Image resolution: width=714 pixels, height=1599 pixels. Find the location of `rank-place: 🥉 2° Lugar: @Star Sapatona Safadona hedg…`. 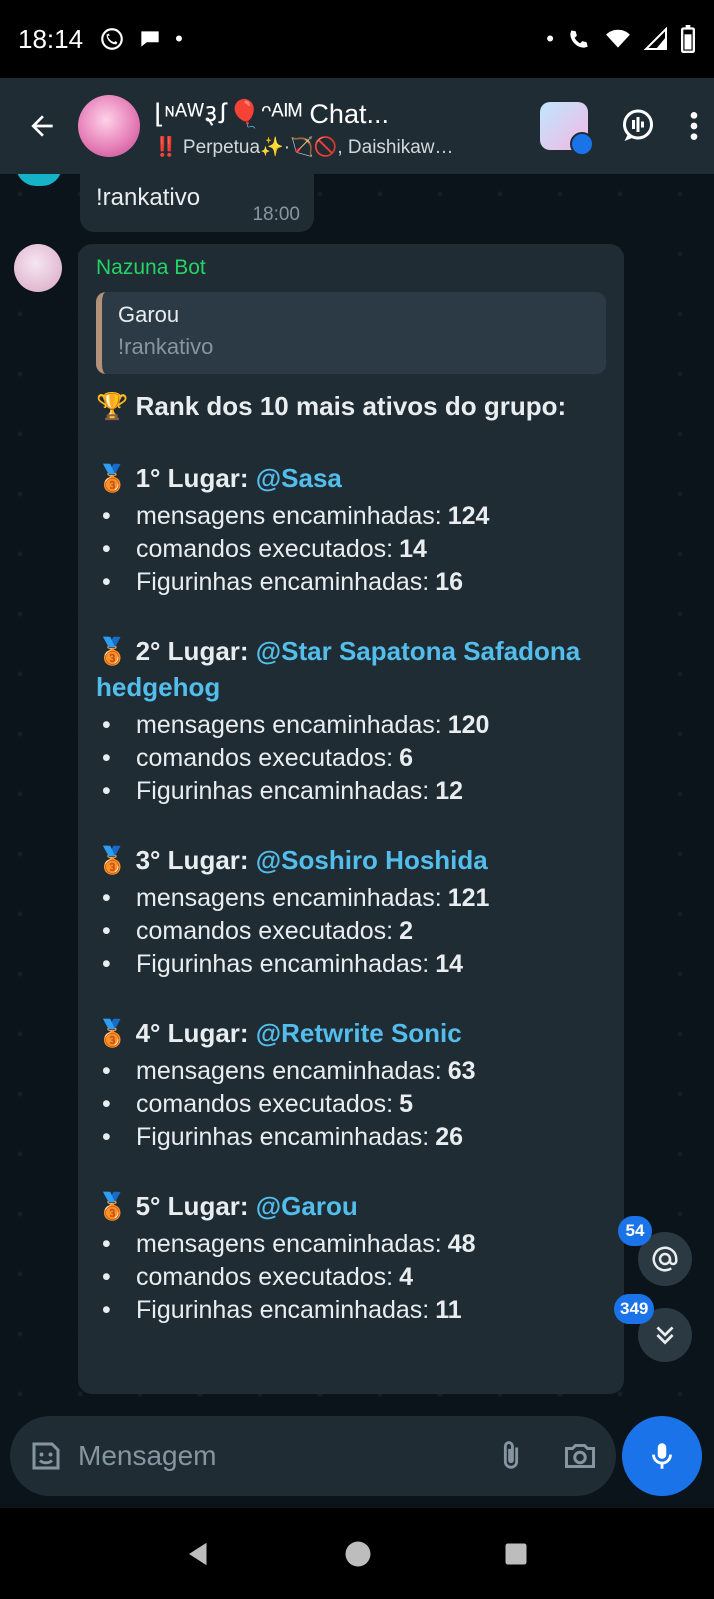

rank-place: 🥉 2° Lugar: @Star Sapatona Safadona hedg… is located at coordinates (351, 669).